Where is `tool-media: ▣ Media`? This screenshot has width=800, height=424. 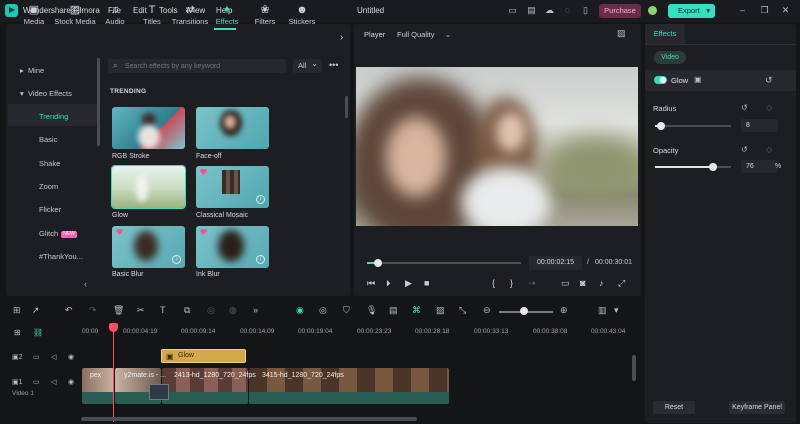
tool-media: ▣ Media is located at coordinates (34, 16).